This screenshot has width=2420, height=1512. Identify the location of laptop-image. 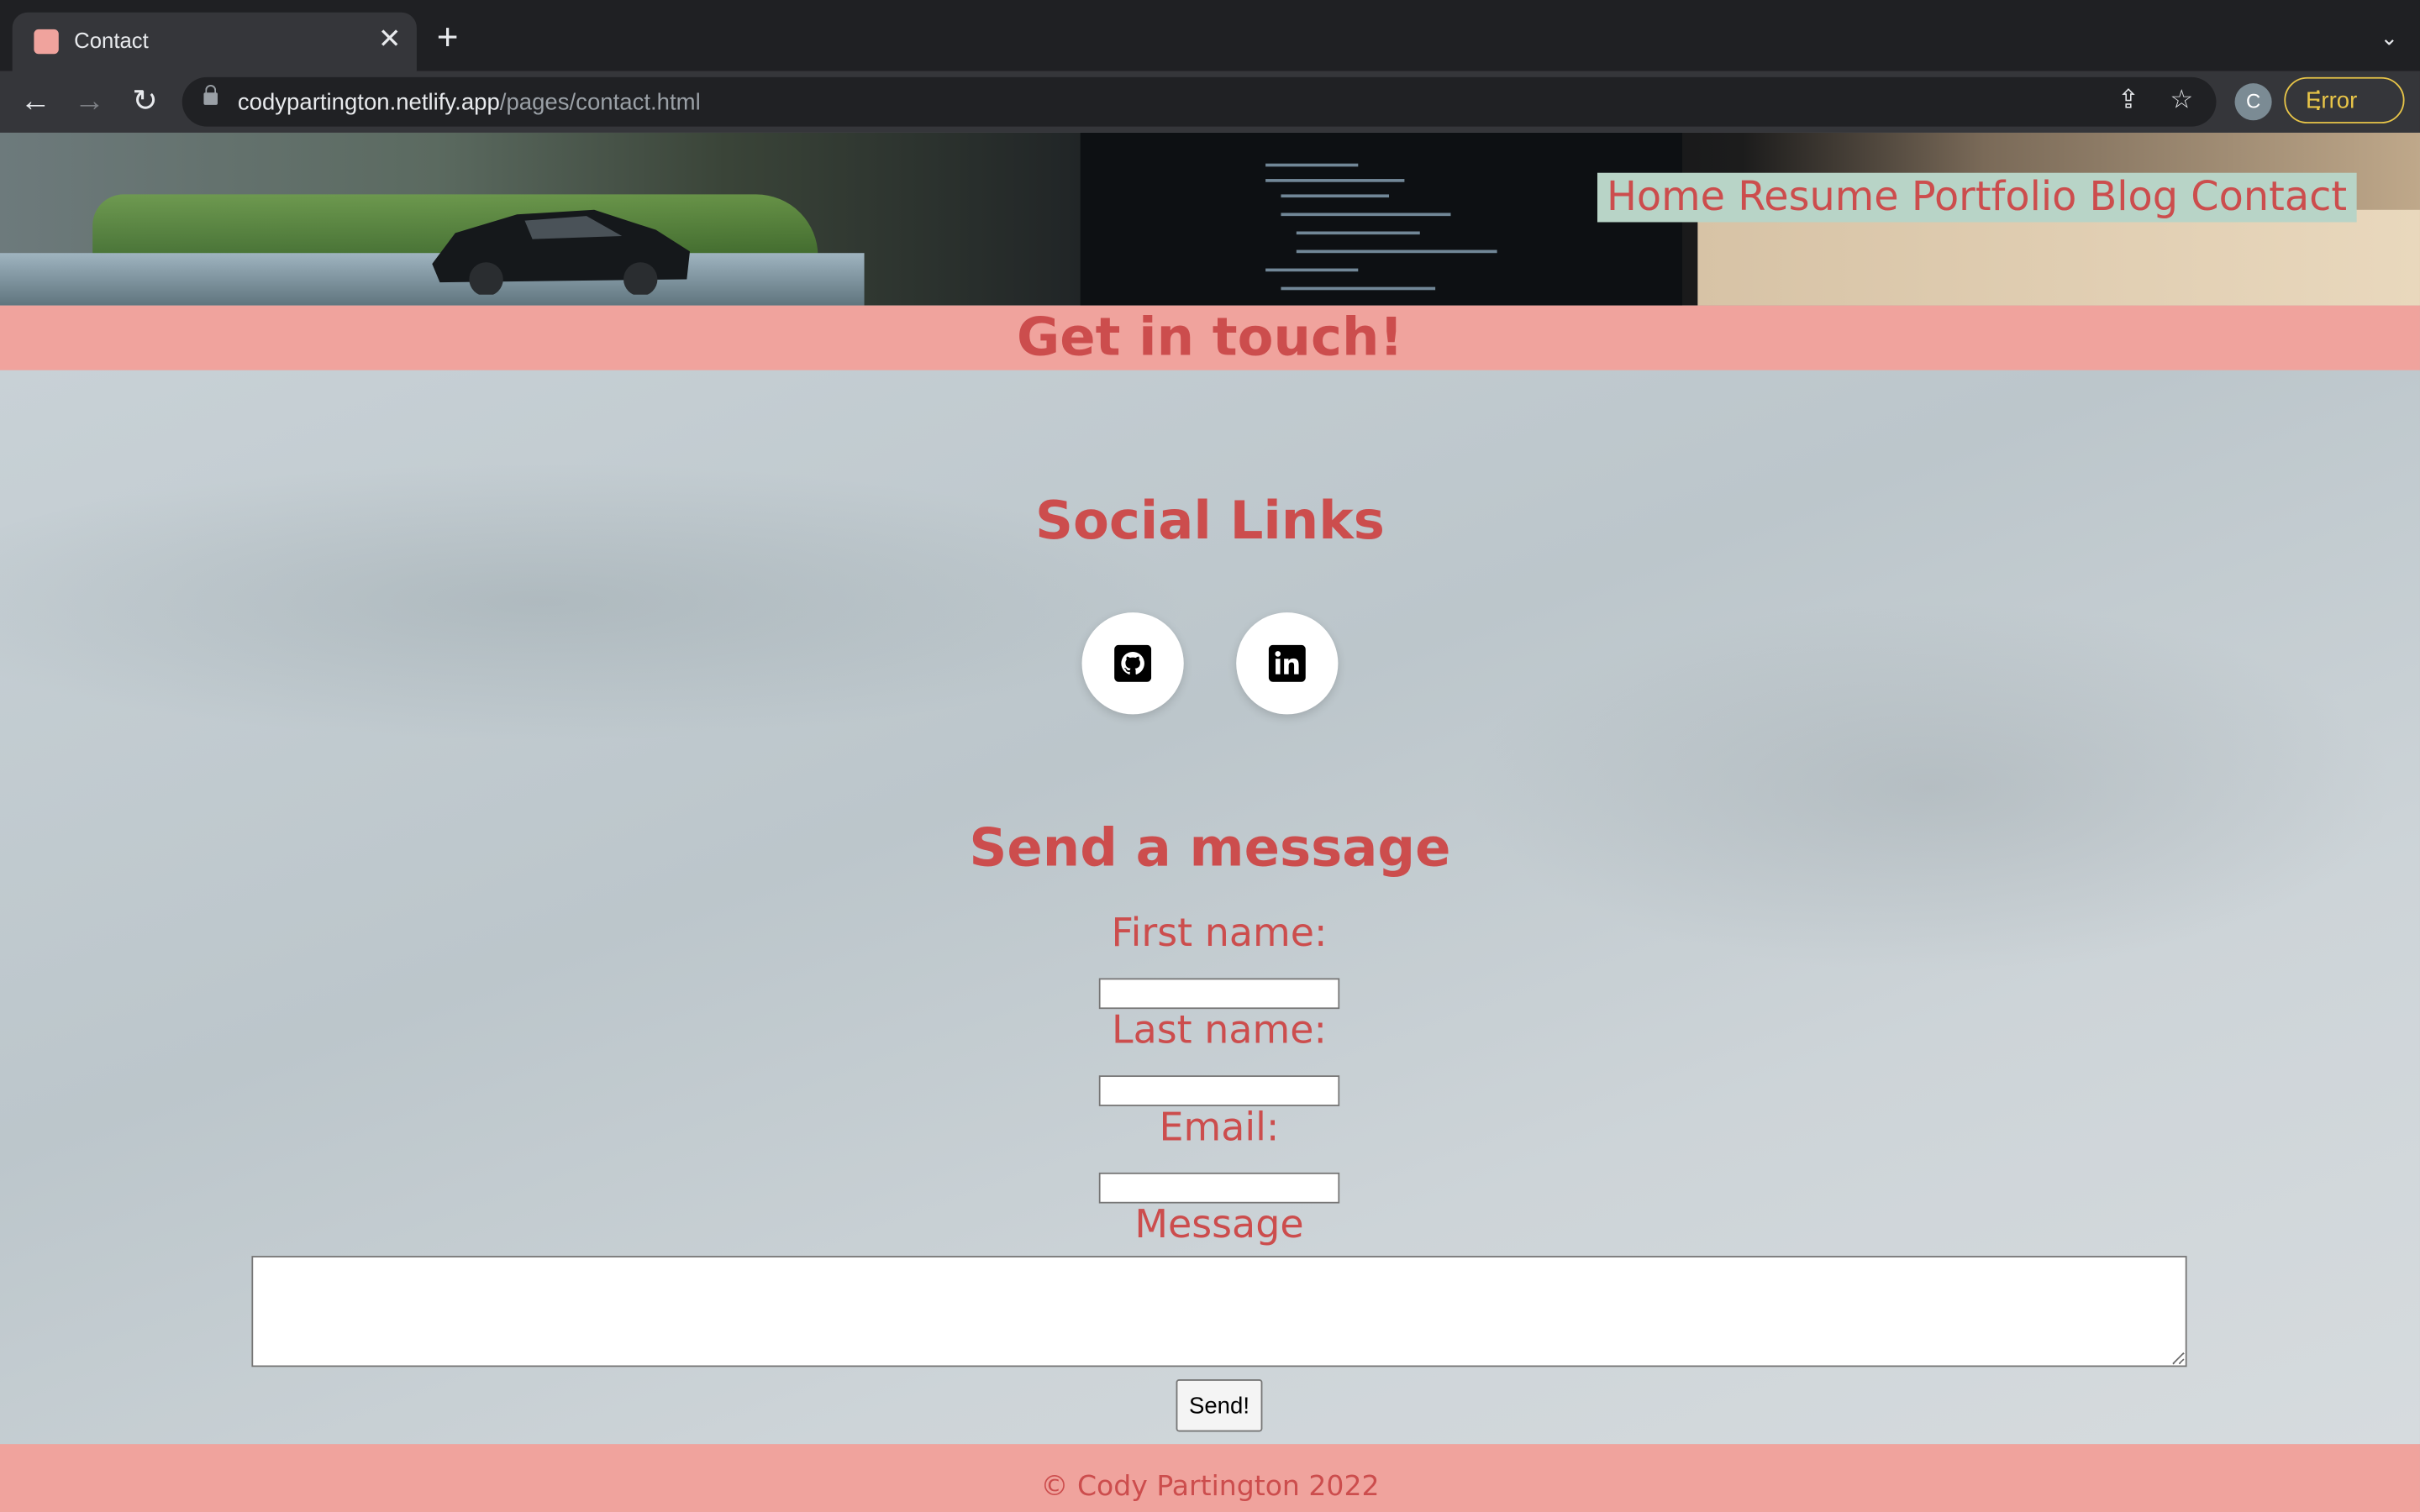
(1381, 219).